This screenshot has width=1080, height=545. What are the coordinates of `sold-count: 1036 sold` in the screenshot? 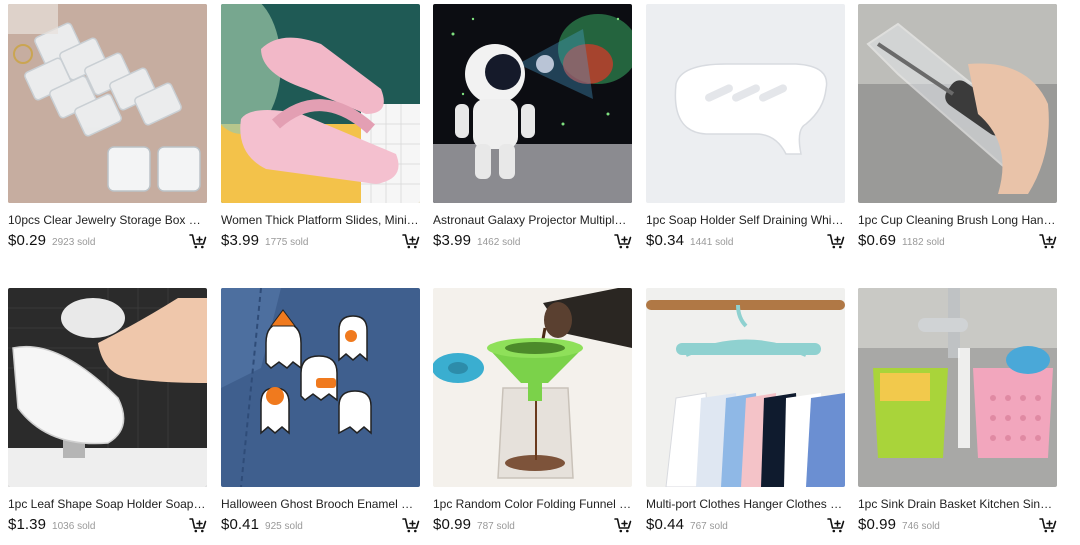 It's located at (74, 526).